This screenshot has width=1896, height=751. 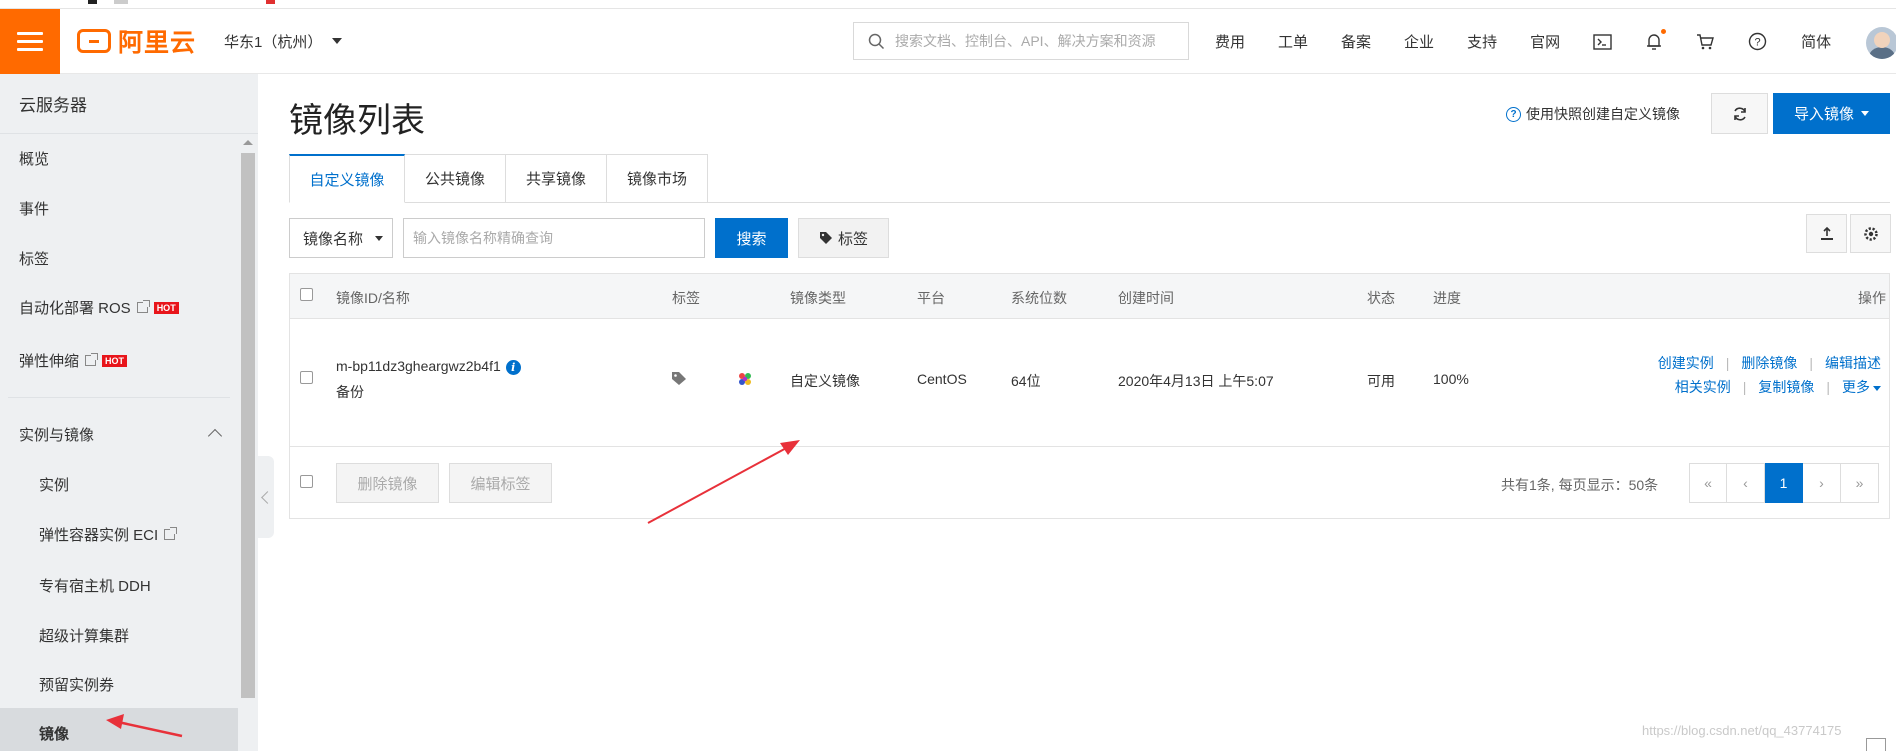 What do you see at coordinates (1823, 114) in the screenshot?
I see `import-image-label: 导入镜像` at bounding box center [1823, 114].